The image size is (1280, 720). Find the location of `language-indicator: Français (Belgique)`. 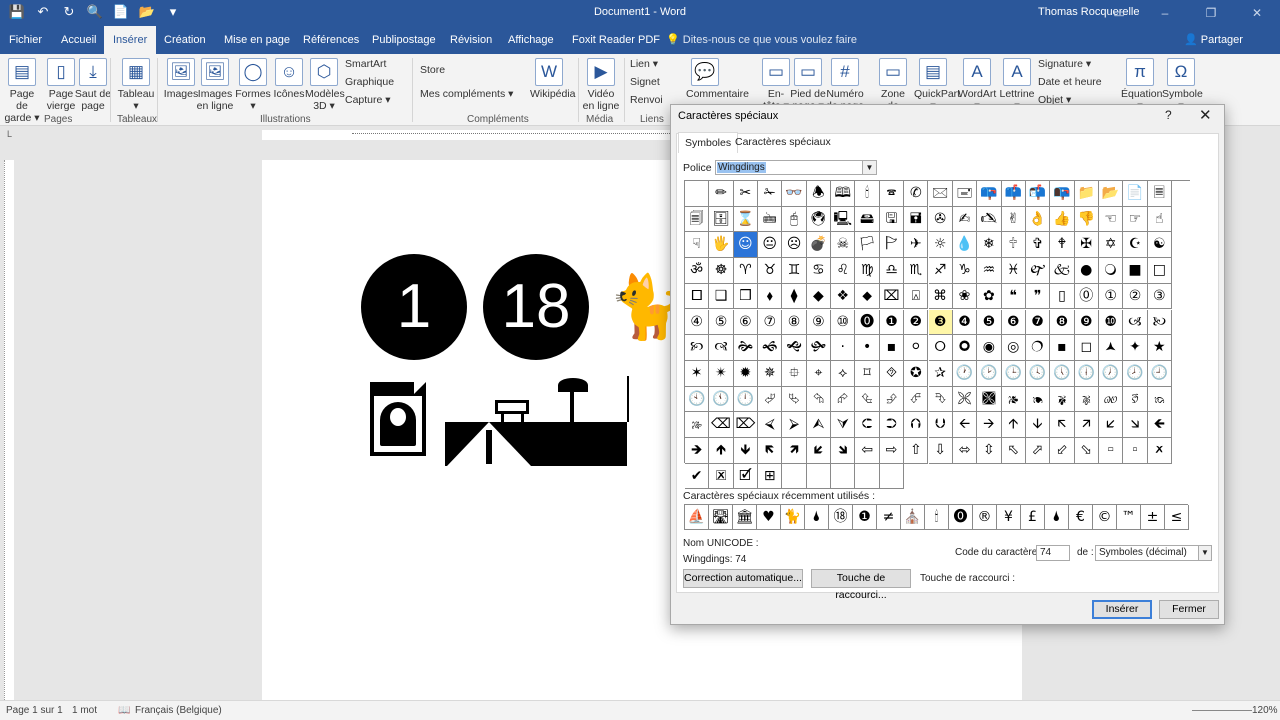

language-indicator: Français (Belgique) is located at coordinates (178, 710).